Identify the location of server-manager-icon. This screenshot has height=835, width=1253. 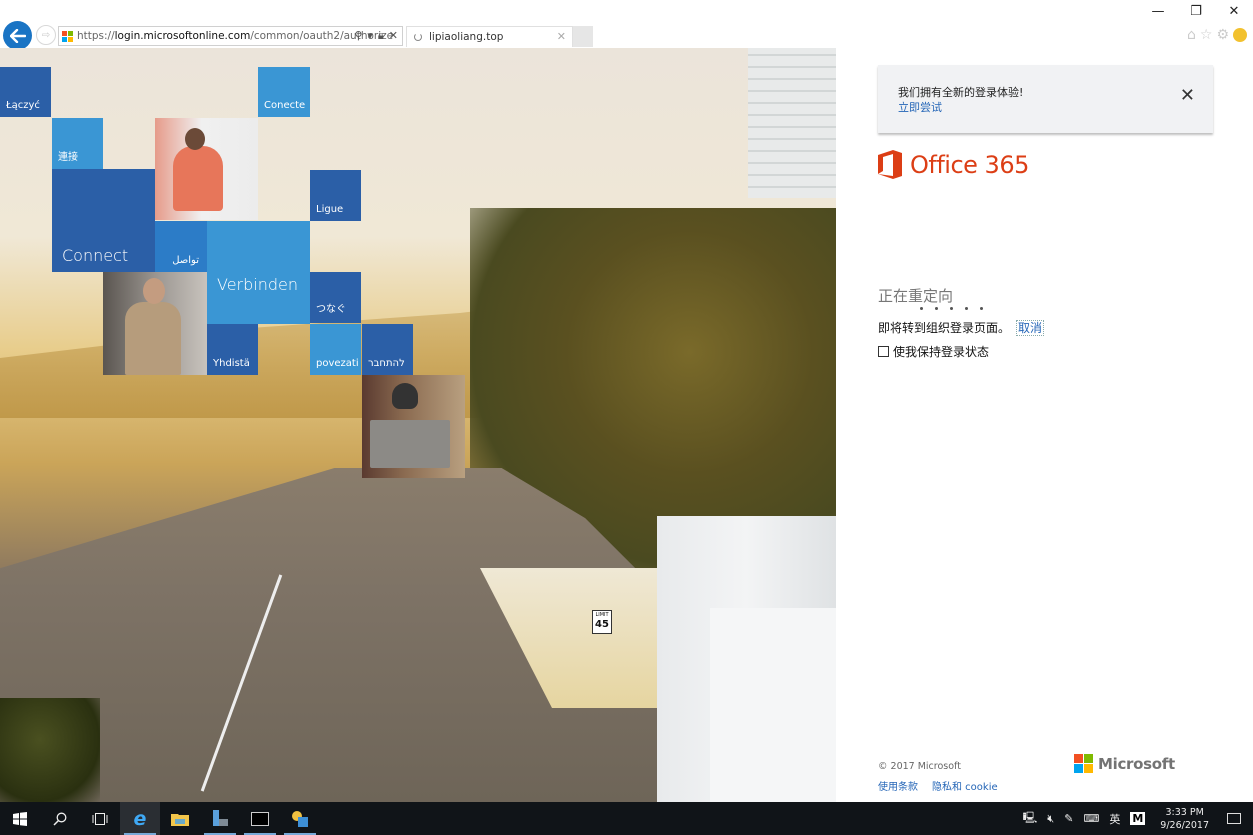
(220, 817).